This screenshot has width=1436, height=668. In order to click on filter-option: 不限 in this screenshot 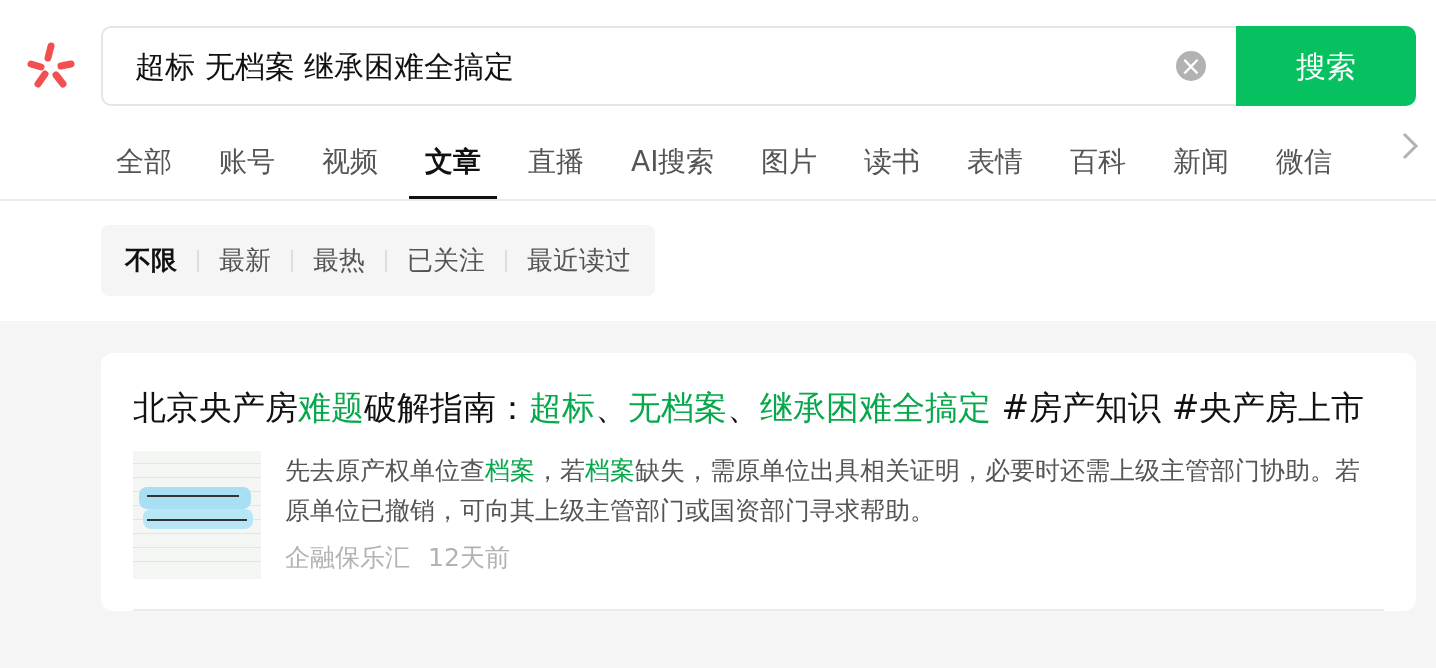, I will do `click(151, 260)`.